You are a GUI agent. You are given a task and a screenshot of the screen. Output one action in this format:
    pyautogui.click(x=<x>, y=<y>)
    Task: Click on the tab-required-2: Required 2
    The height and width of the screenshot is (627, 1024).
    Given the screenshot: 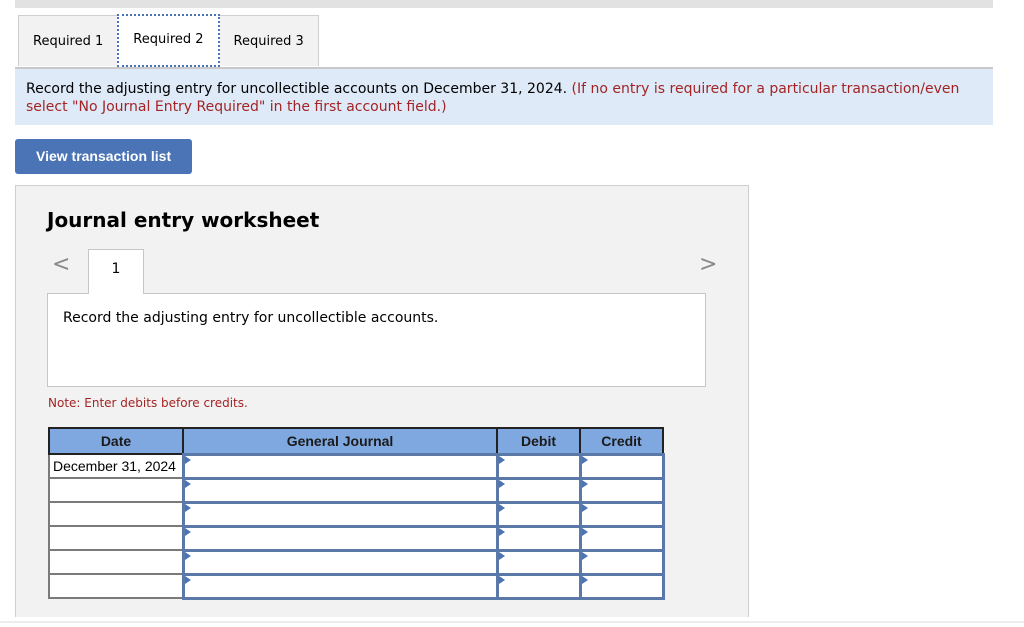 What is the action you would take?
    pyautogui.click(x=168, y=40)
    